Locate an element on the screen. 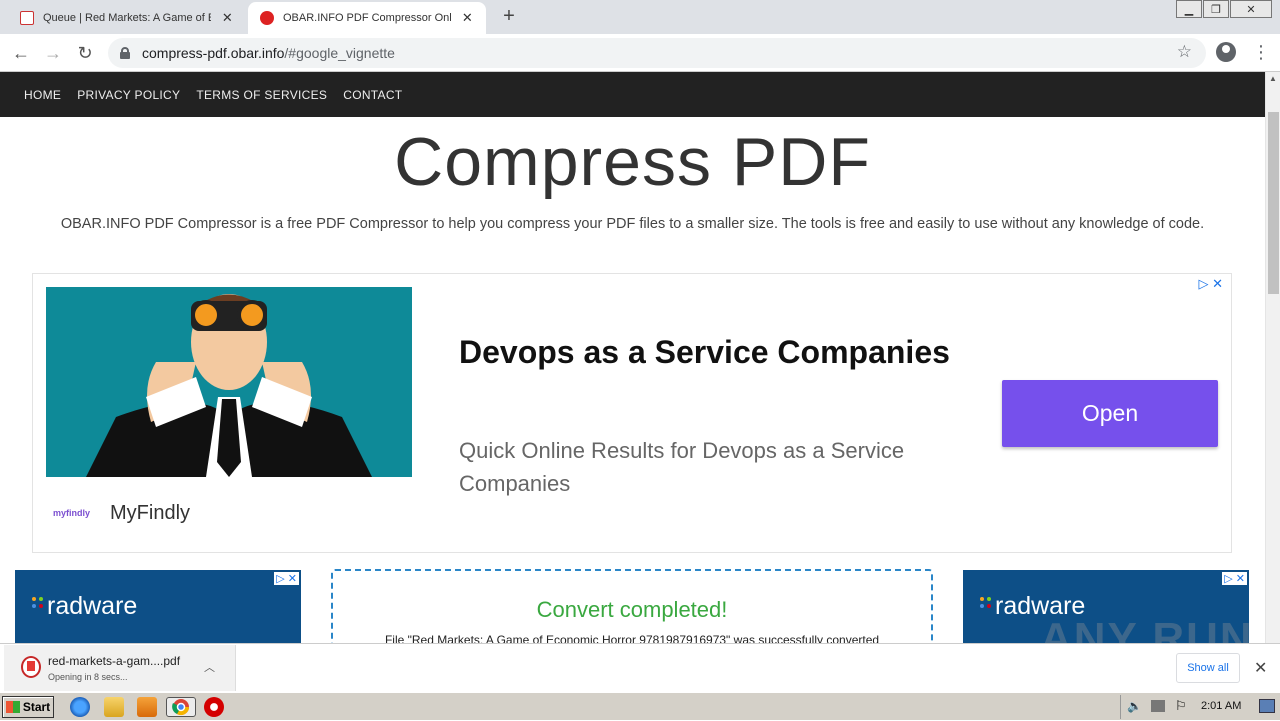 This screenshot has height=721, width=1280. system-tray: 🔈 ⚐ 2:01 AM is located at coordinates (1200, 707).